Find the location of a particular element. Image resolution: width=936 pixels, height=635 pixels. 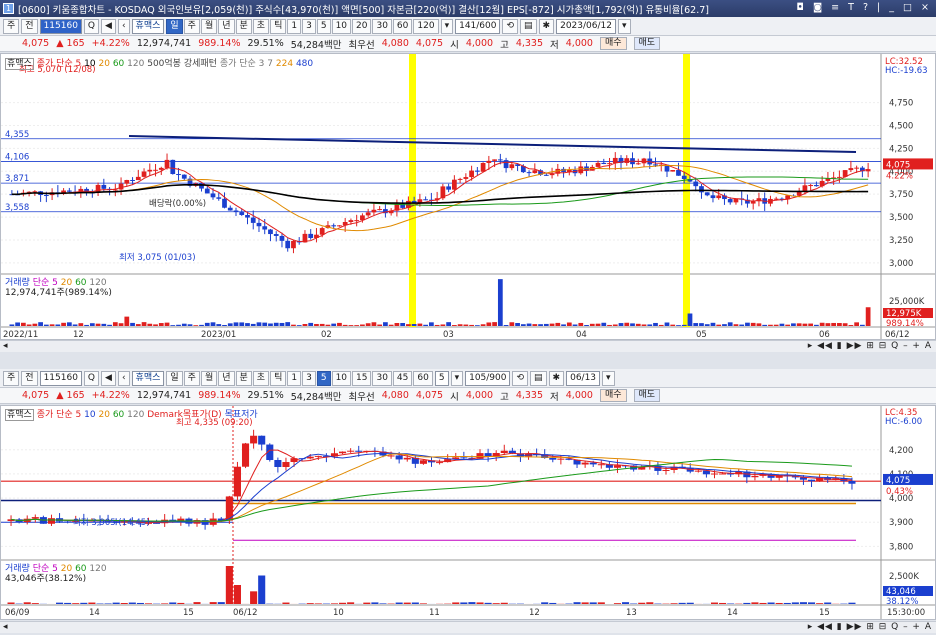

top-period-5: 초 is located at coordinates (261, 26).